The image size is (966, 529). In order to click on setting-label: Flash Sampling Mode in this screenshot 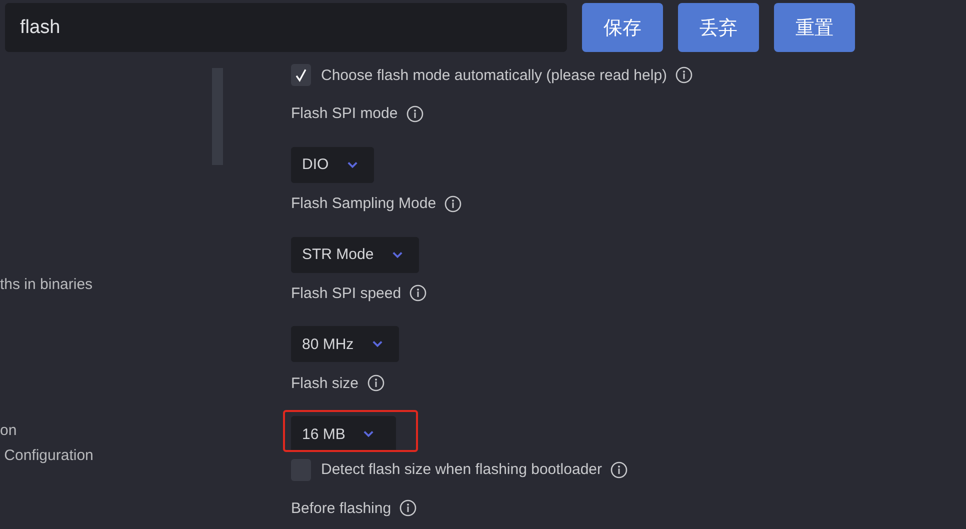, I will do `click(363, 203)`.